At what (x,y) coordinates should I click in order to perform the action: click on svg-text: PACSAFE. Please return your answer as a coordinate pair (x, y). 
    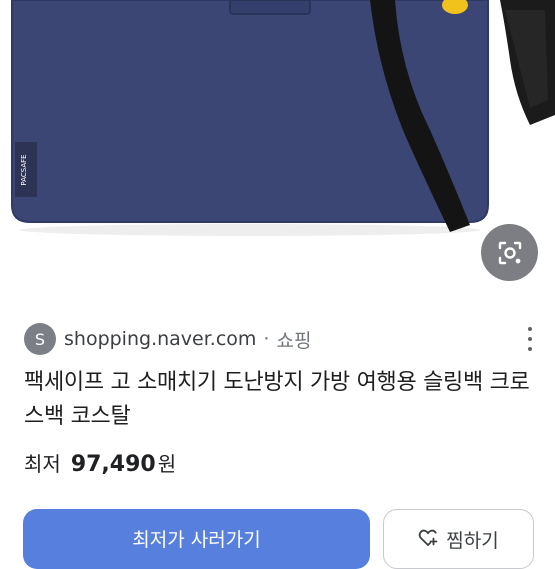
    Looking at the image, I should click on (24, 169).